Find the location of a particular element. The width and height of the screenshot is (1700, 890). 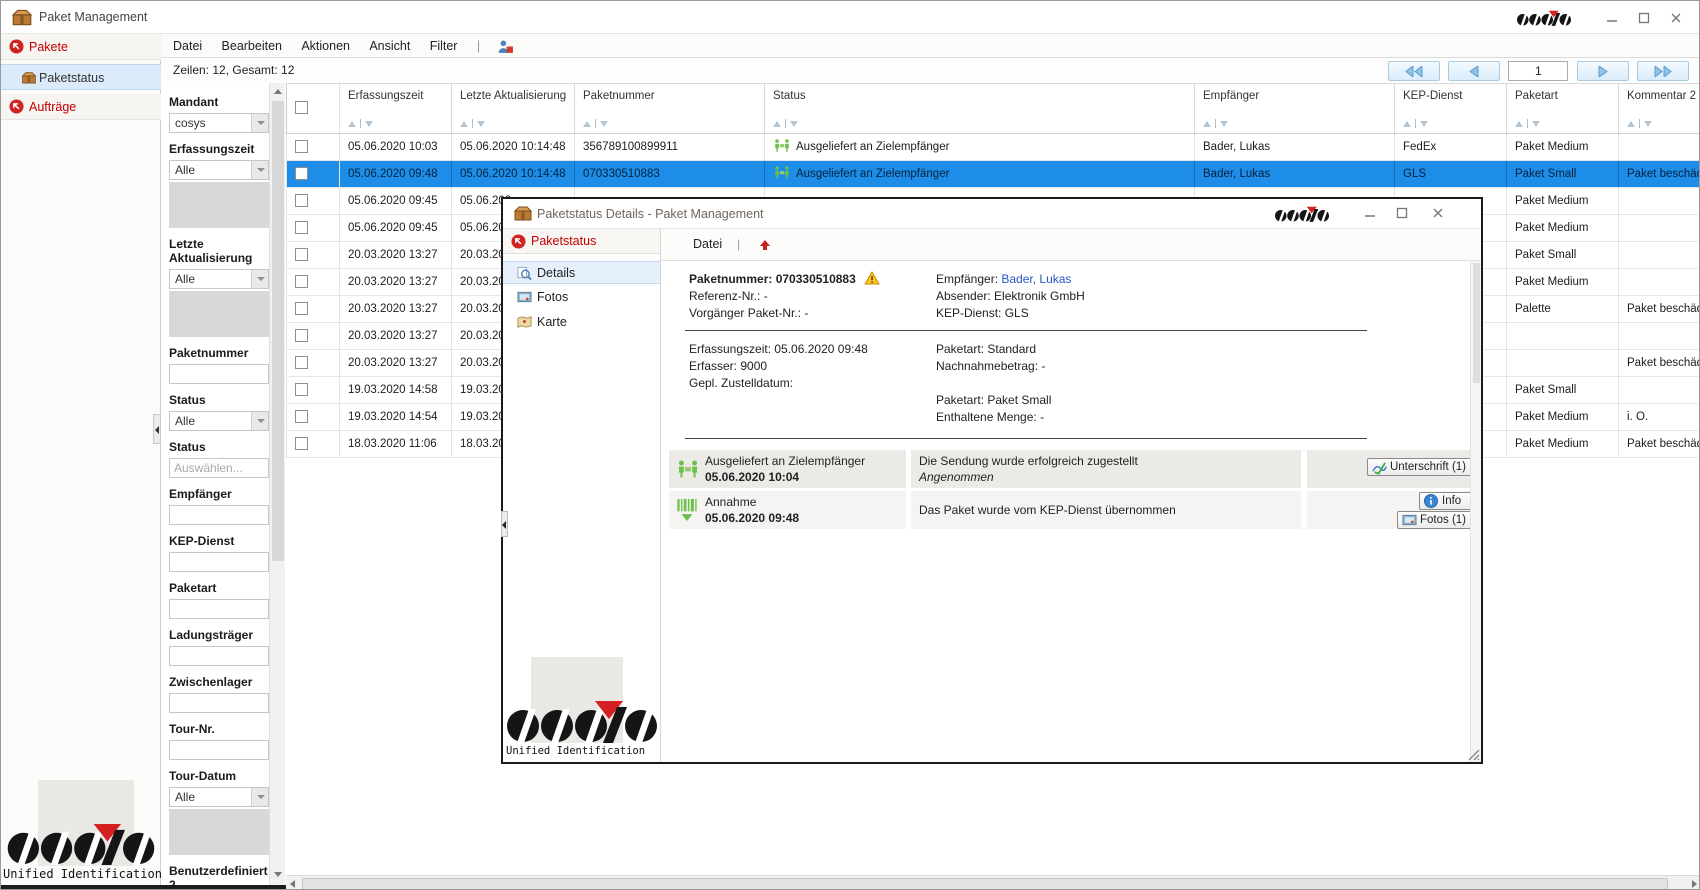

dialog-scrollbar-thumb is located at coordinates (1476, 323).